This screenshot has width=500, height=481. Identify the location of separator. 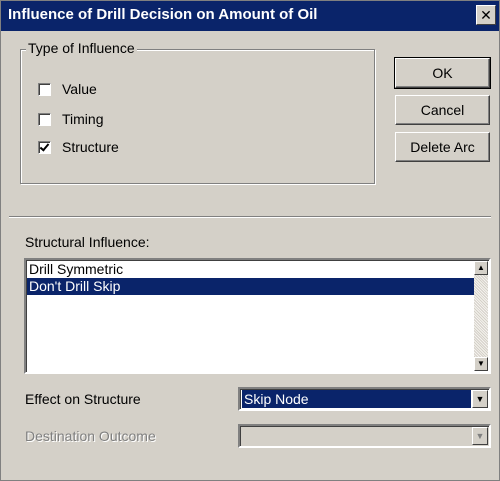
(250, 217).